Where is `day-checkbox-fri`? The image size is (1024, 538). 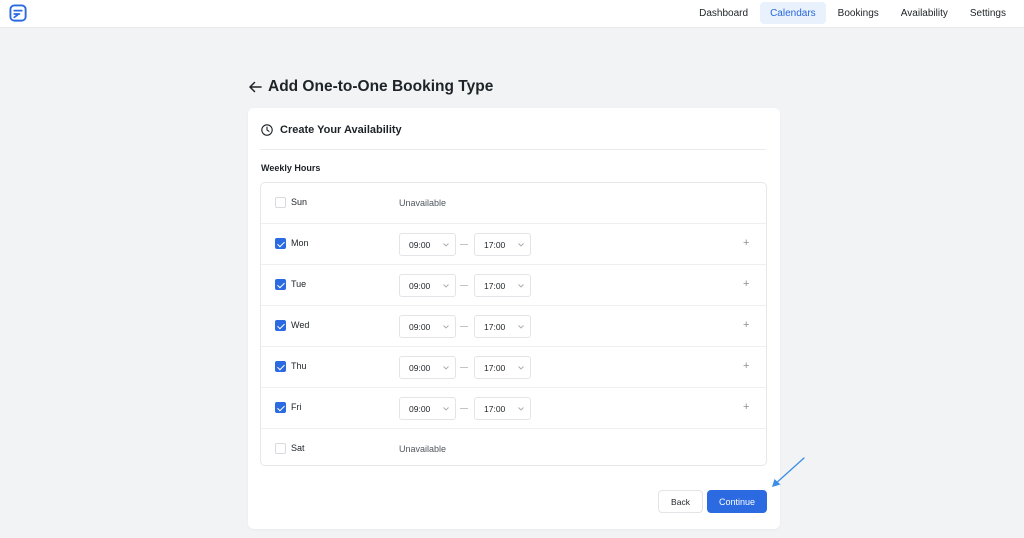 day-checkbox-fri is located at coordinates (280, 407).